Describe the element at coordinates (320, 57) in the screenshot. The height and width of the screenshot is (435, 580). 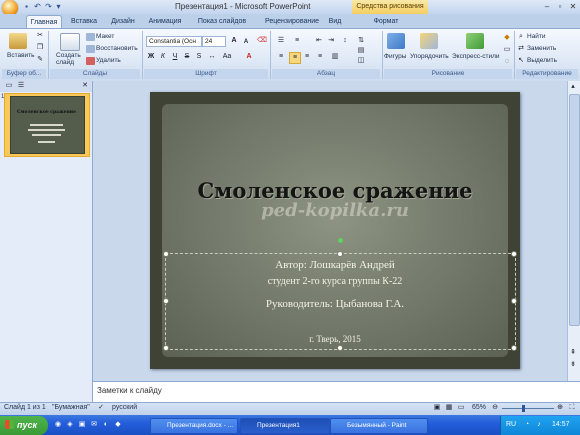
I see `justify-icon: ≡` at that location.